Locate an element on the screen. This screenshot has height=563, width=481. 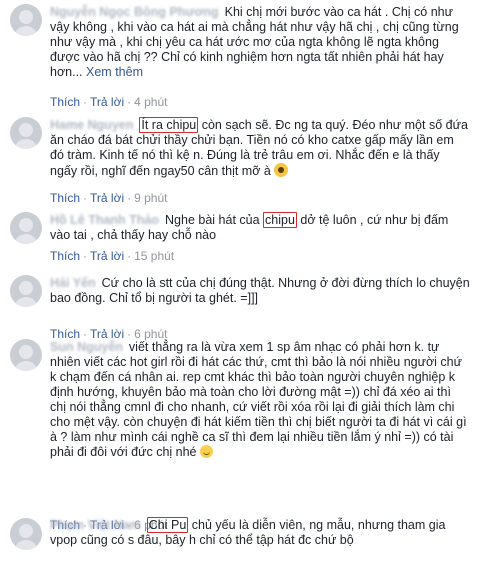
author-name: Phạm Việt Nam is located at coordinates (95, 525).